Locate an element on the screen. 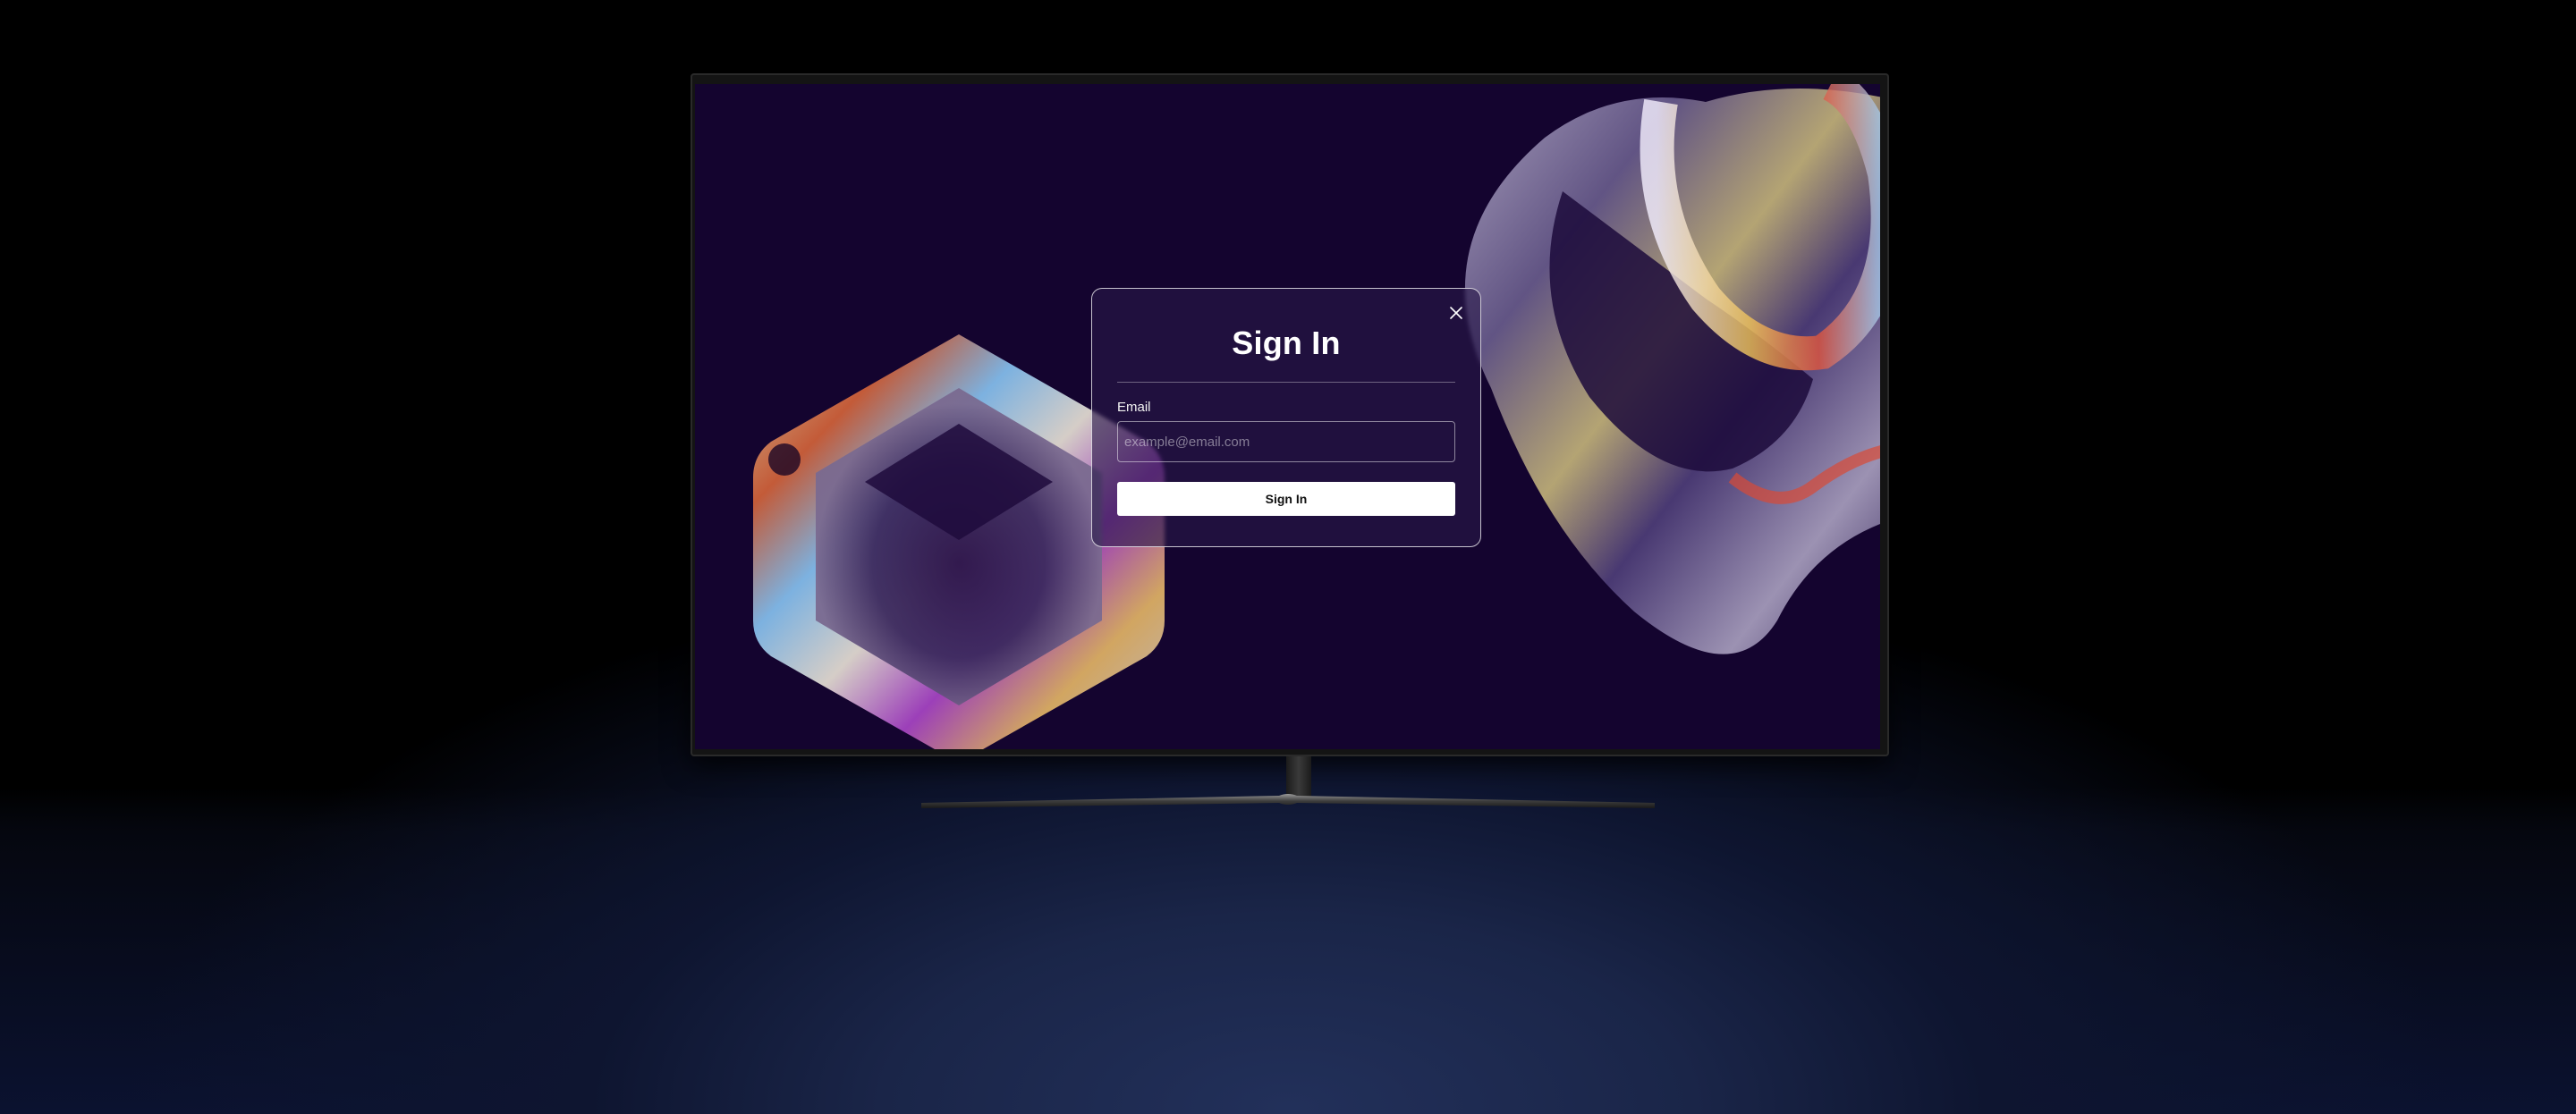 The height and width of the screenshot is (1114, 2576). email-input is located at coordinates (1286, 442).